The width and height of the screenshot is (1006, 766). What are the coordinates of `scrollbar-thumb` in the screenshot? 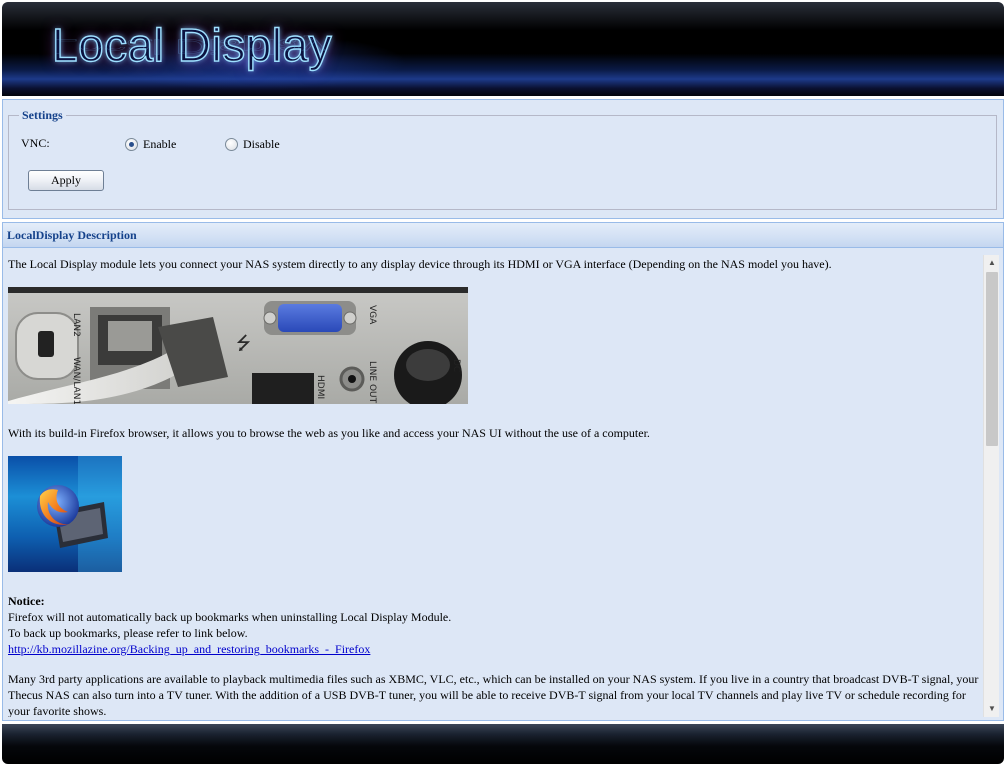 It's located at (992, 359).